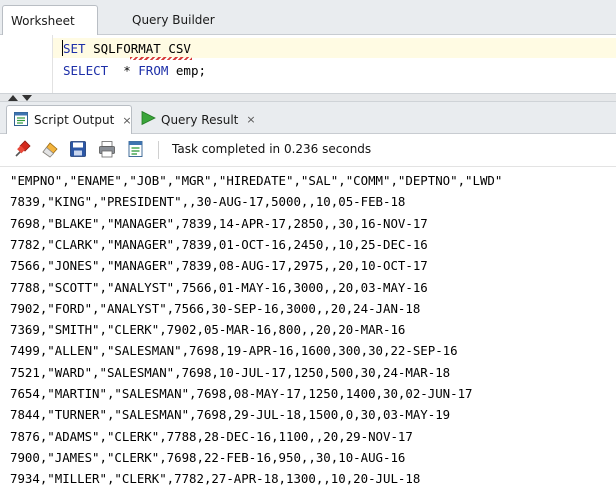 The image size is (616, 497). What do you see at coordinates (27, 98) in the screenshot?
I see `collapse-down-icon` at bounding box center [27, 98].